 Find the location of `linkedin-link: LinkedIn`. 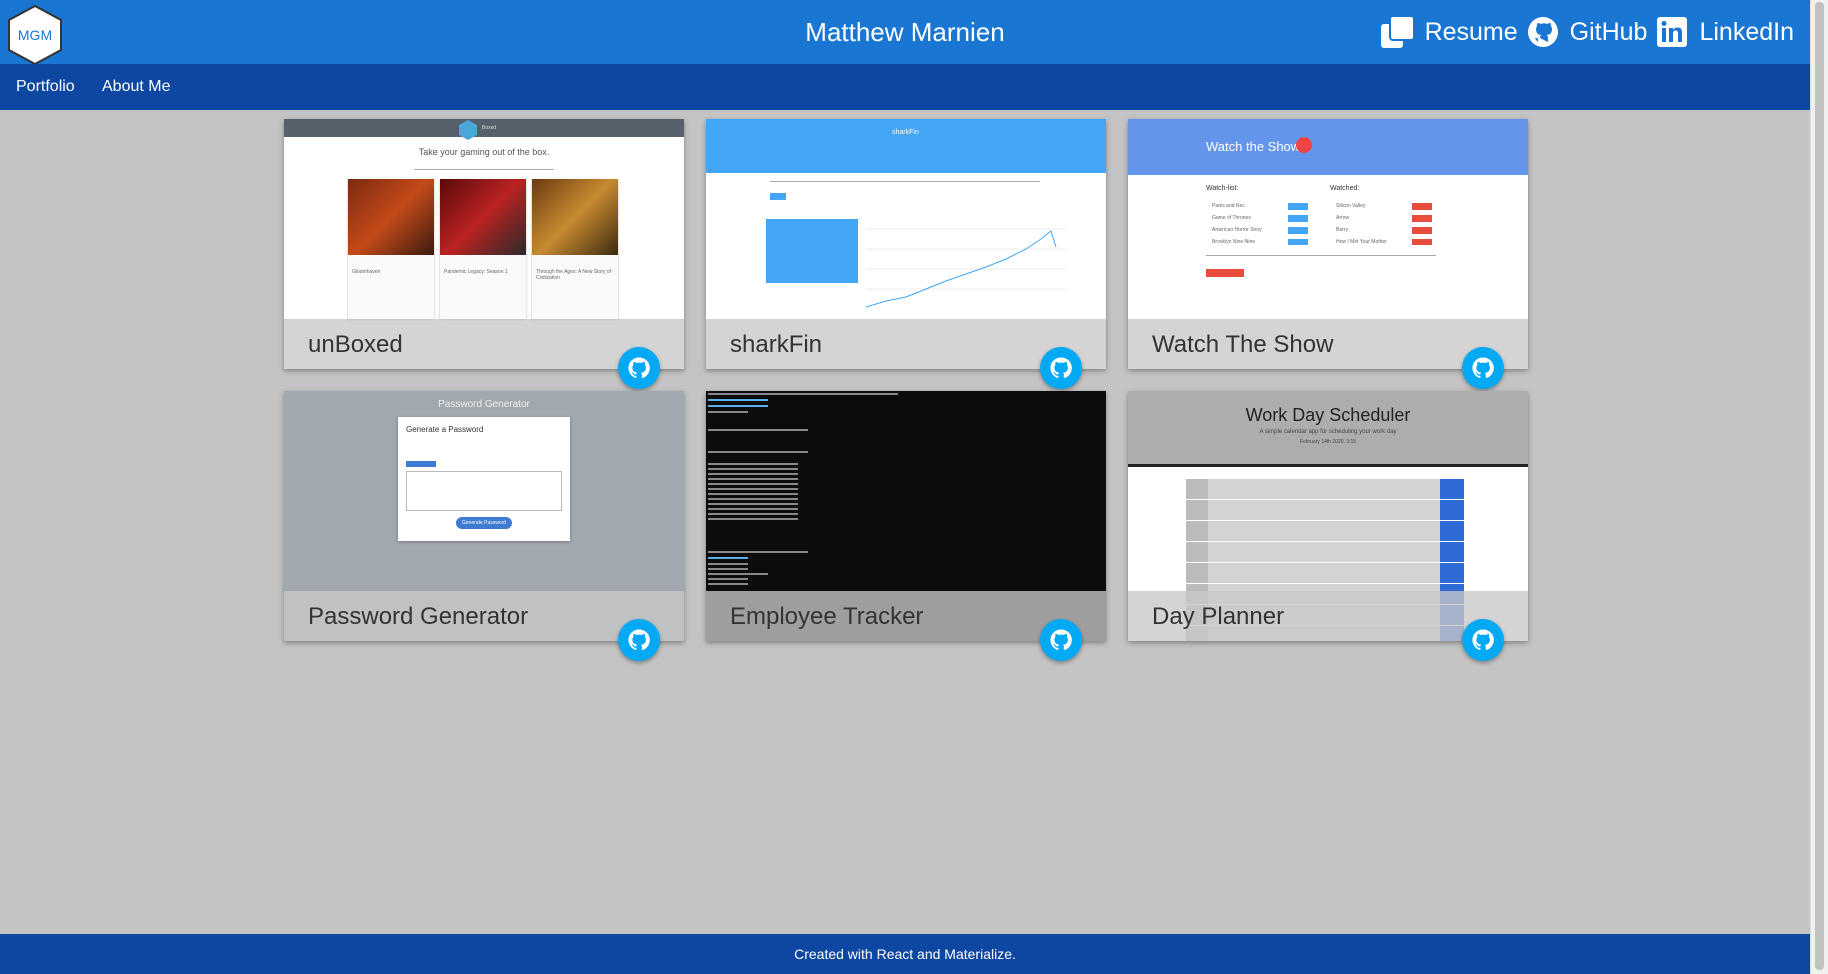

linkedin-link: LinkedIn is located at coordinates (1723, 32).